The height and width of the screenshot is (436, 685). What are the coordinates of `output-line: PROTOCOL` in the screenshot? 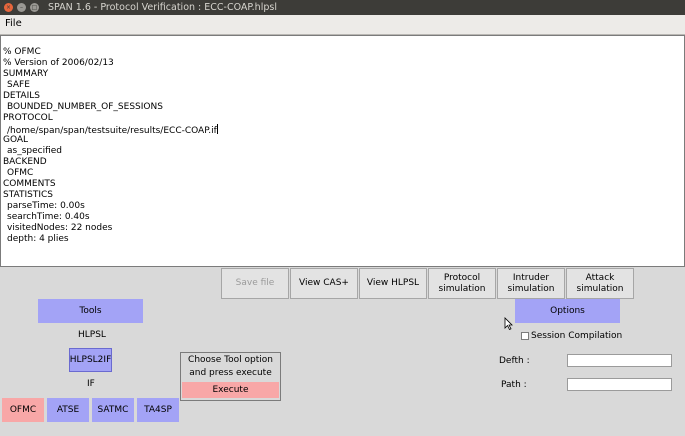 It's located at (28, 118).